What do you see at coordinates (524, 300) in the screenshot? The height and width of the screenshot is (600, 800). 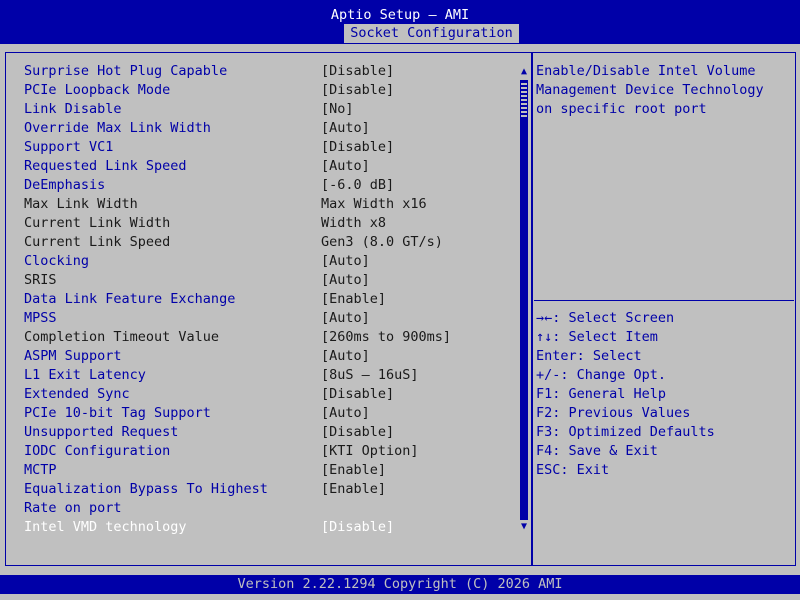 I see `scrollbar` at bounding box center [524, 300].